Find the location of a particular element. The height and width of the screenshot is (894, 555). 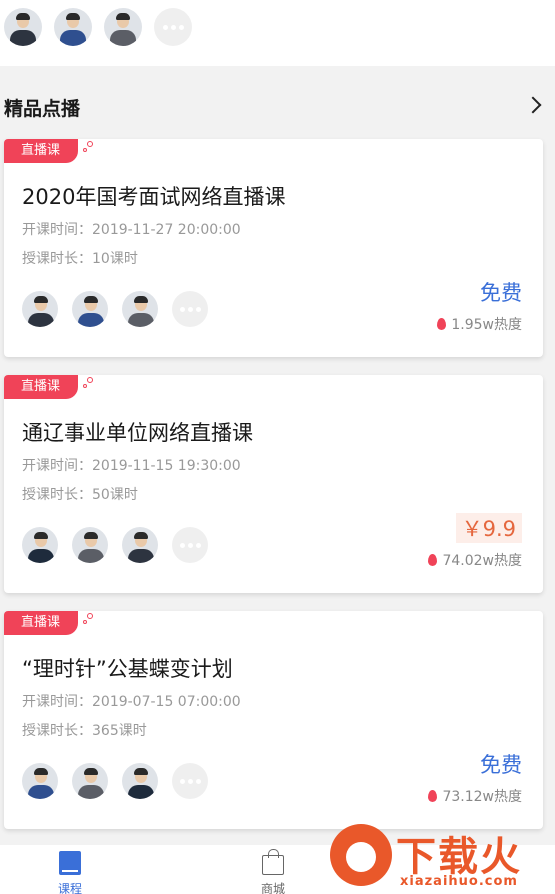

tab-mall: 商城 is located at coordinates (273, 869).